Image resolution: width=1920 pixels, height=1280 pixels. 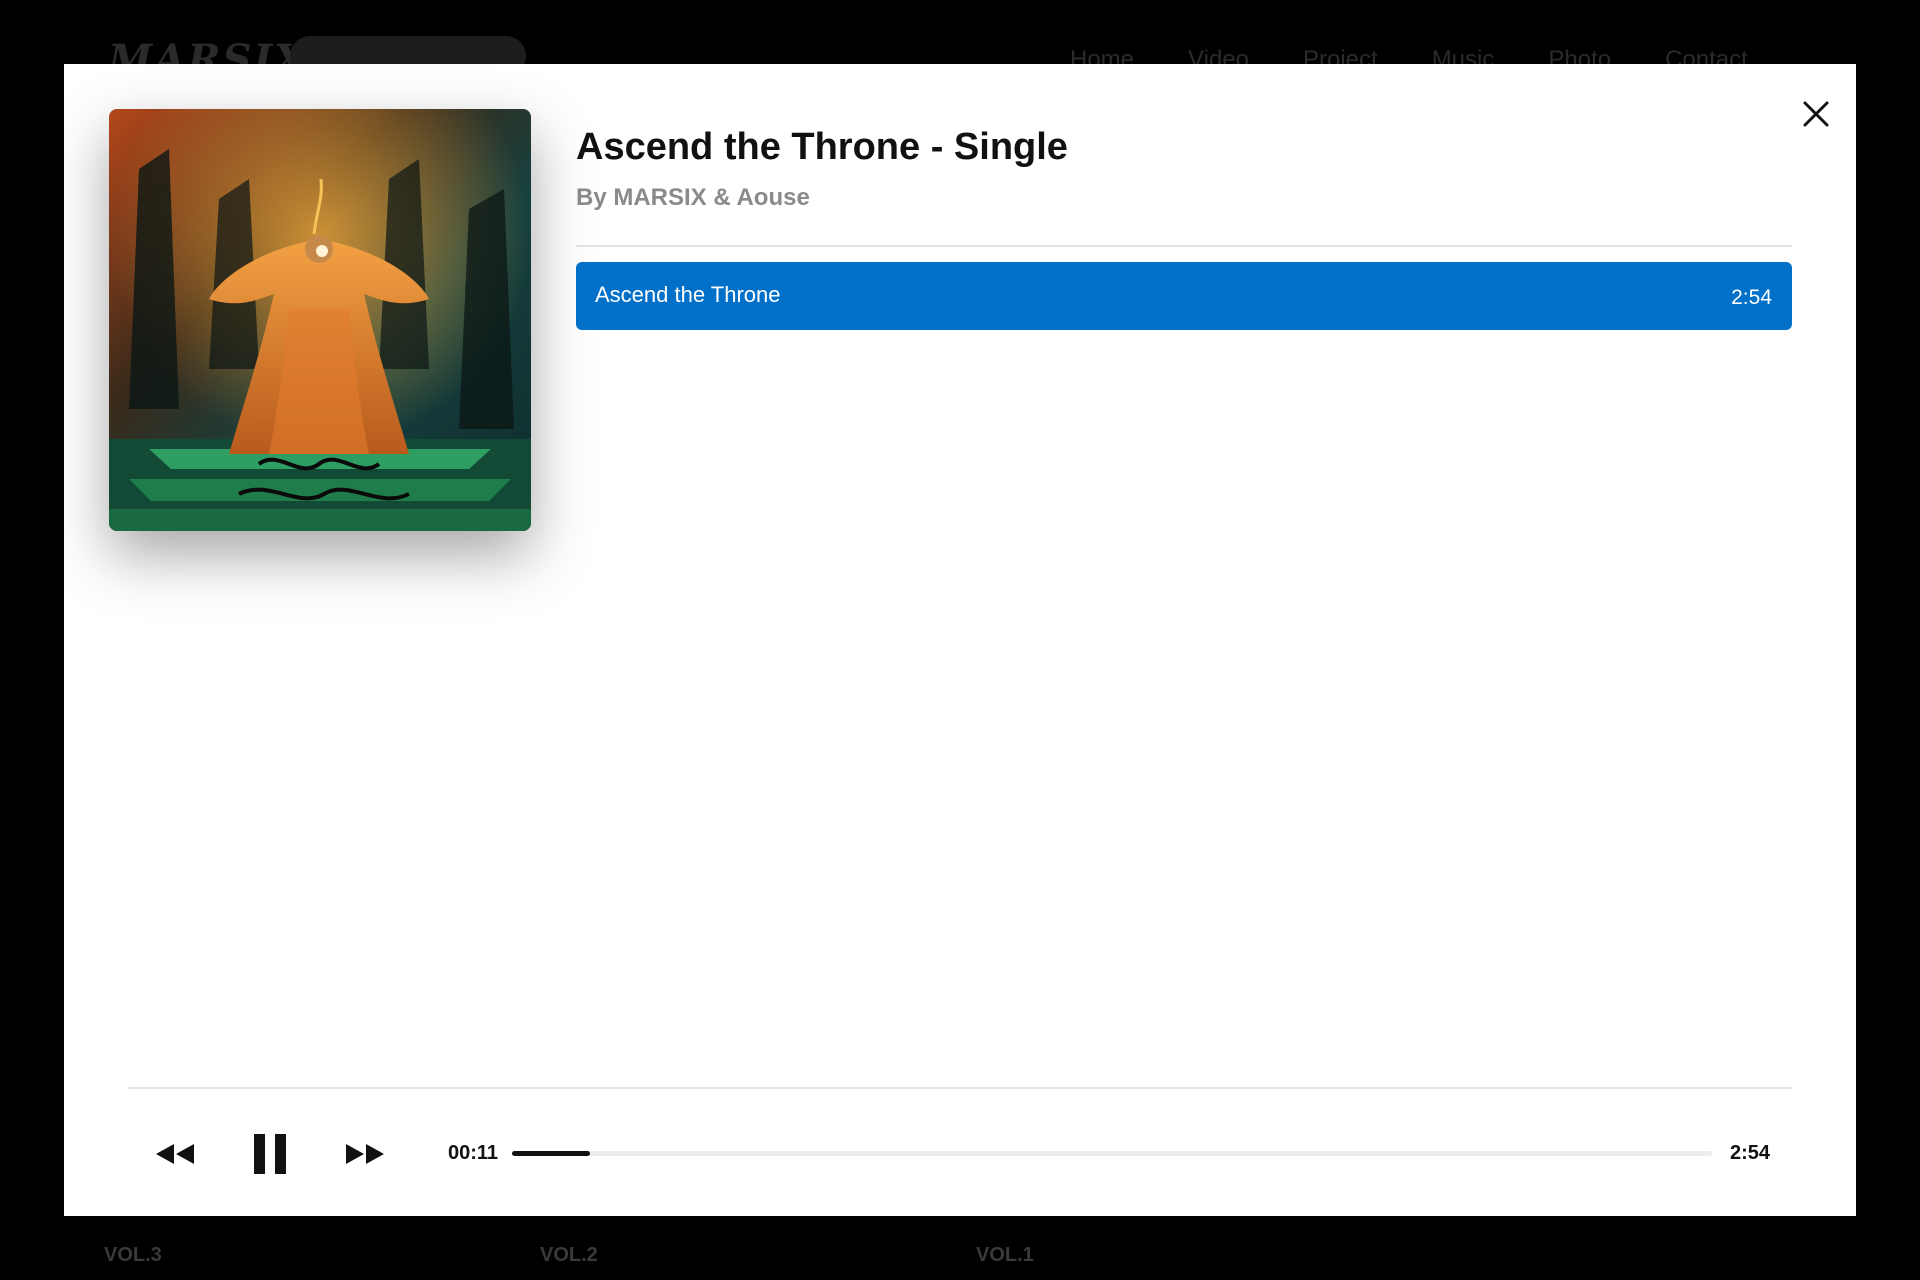 What do you see at coordinates (822, 147) in the screenshot?
I see `album-title: Ascend the Throne - Single` at bounding box center [822, 147].